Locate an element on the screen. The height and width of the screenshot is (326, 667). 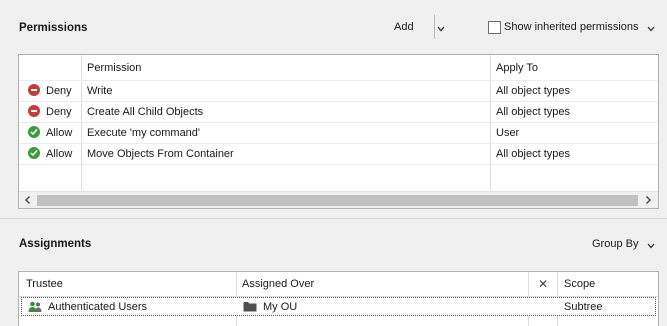
assigned-over-name: My OU is located at coordinates (280, 307).